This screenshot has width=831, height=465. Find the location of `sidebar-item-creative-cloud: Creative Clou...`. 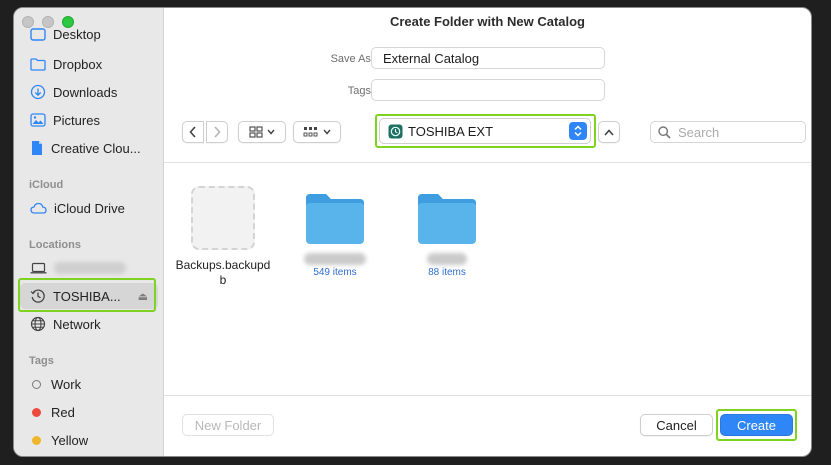

sidebar-item-creative-cloud: Creative Clou... is located at coordinates (89, 148).